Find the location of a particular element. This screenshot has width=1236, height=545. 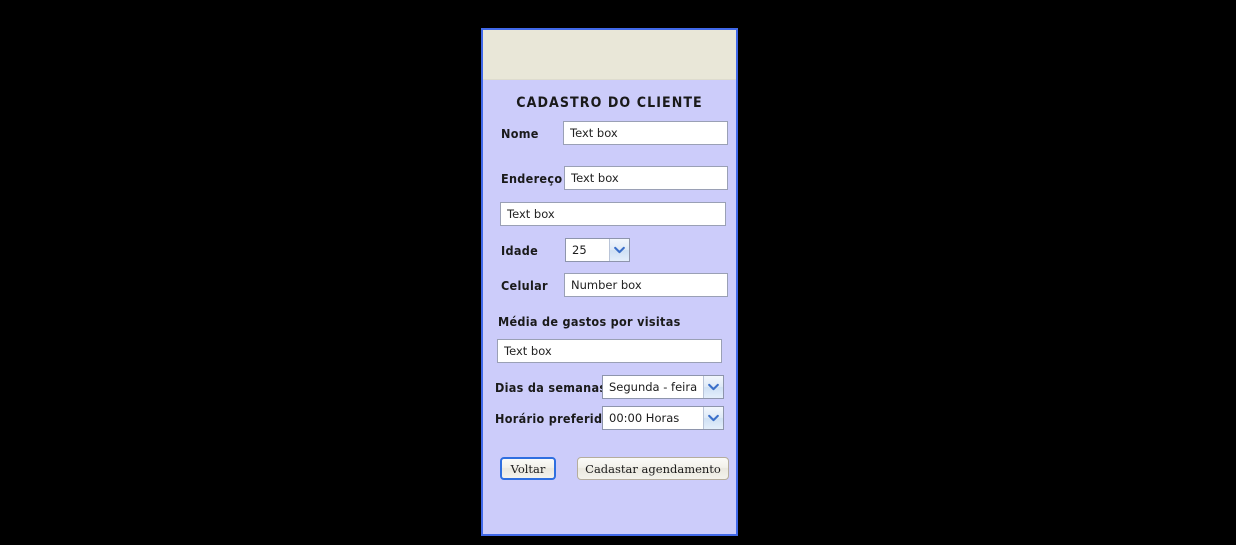

input-celular is located at coordinates (646, 285).